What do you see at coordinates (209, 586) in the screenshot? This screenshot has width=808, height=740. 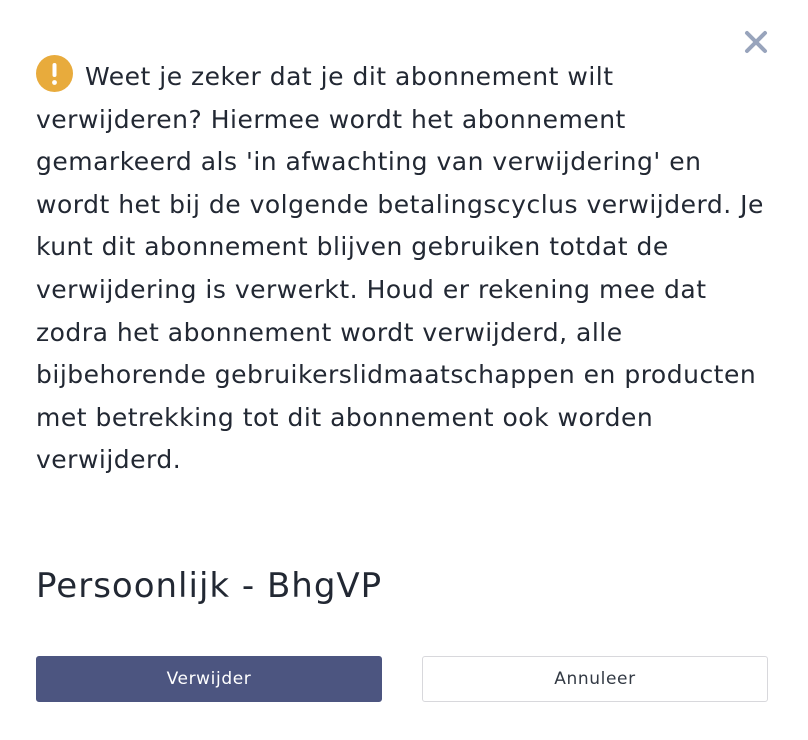 I see `subscription-name: Persoonlijk - BhgVP` at bounding box center [209, 586].